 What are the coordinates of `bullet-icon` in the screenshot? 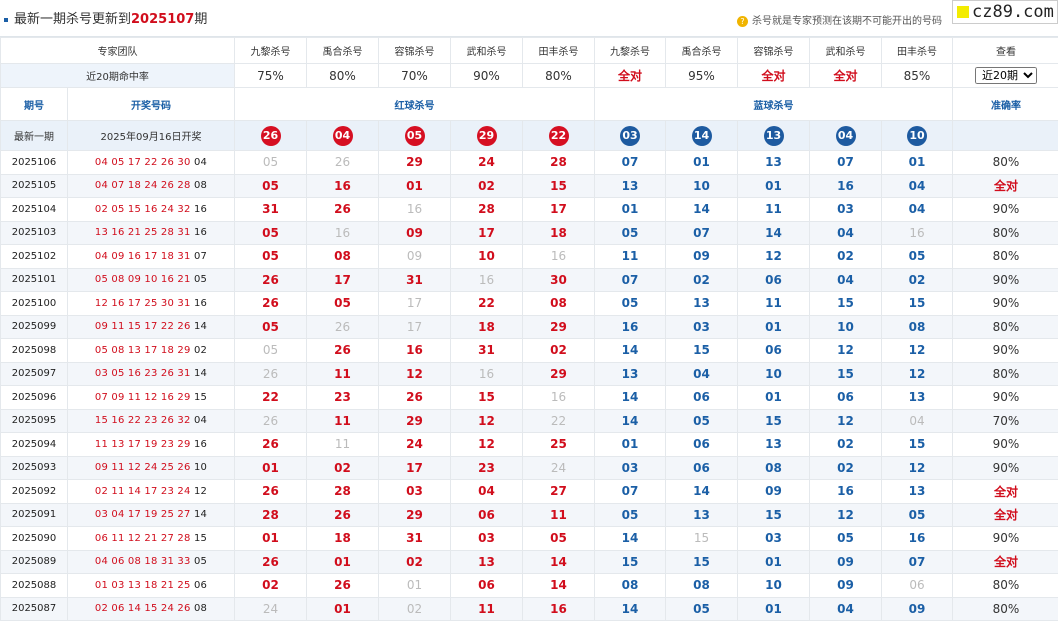 It's located at (6, 19).